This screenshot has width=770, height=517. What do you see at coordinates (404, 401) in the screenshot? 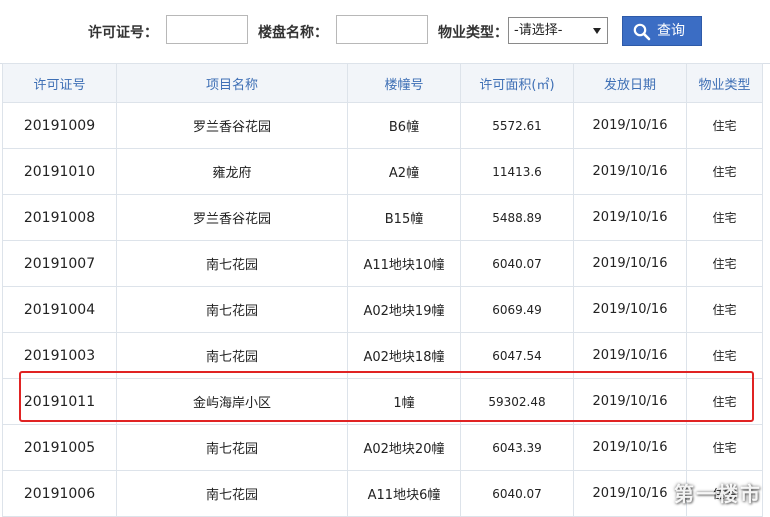
I see `table-cell: 1幢` at bounding box center [404, 401].